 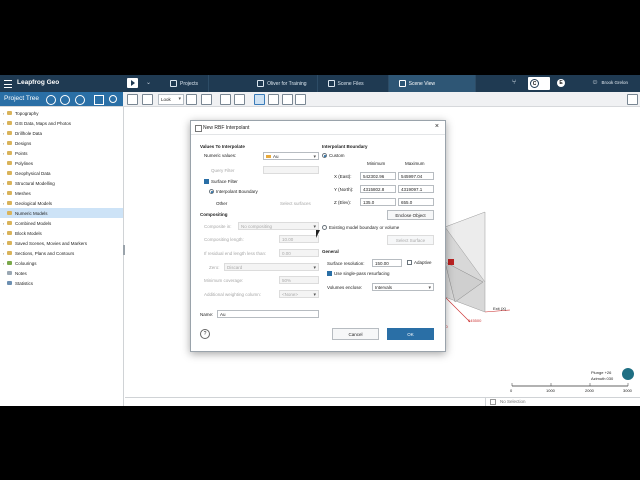 I want to click on enclose-object-button: Enclose Object, so click(x=410, y=215).